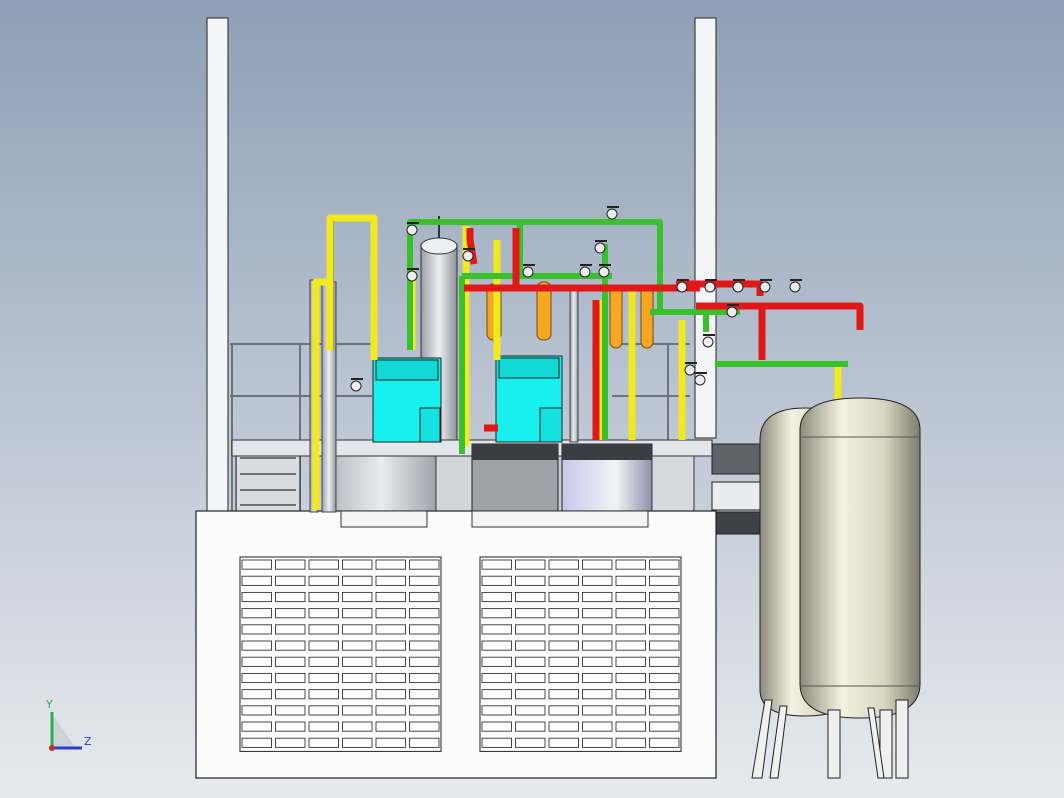 This screenshot has width=1064, height=798. Describe the element at coordinates (64, 731) in the screenshot. I see `triad-plane` at that location.